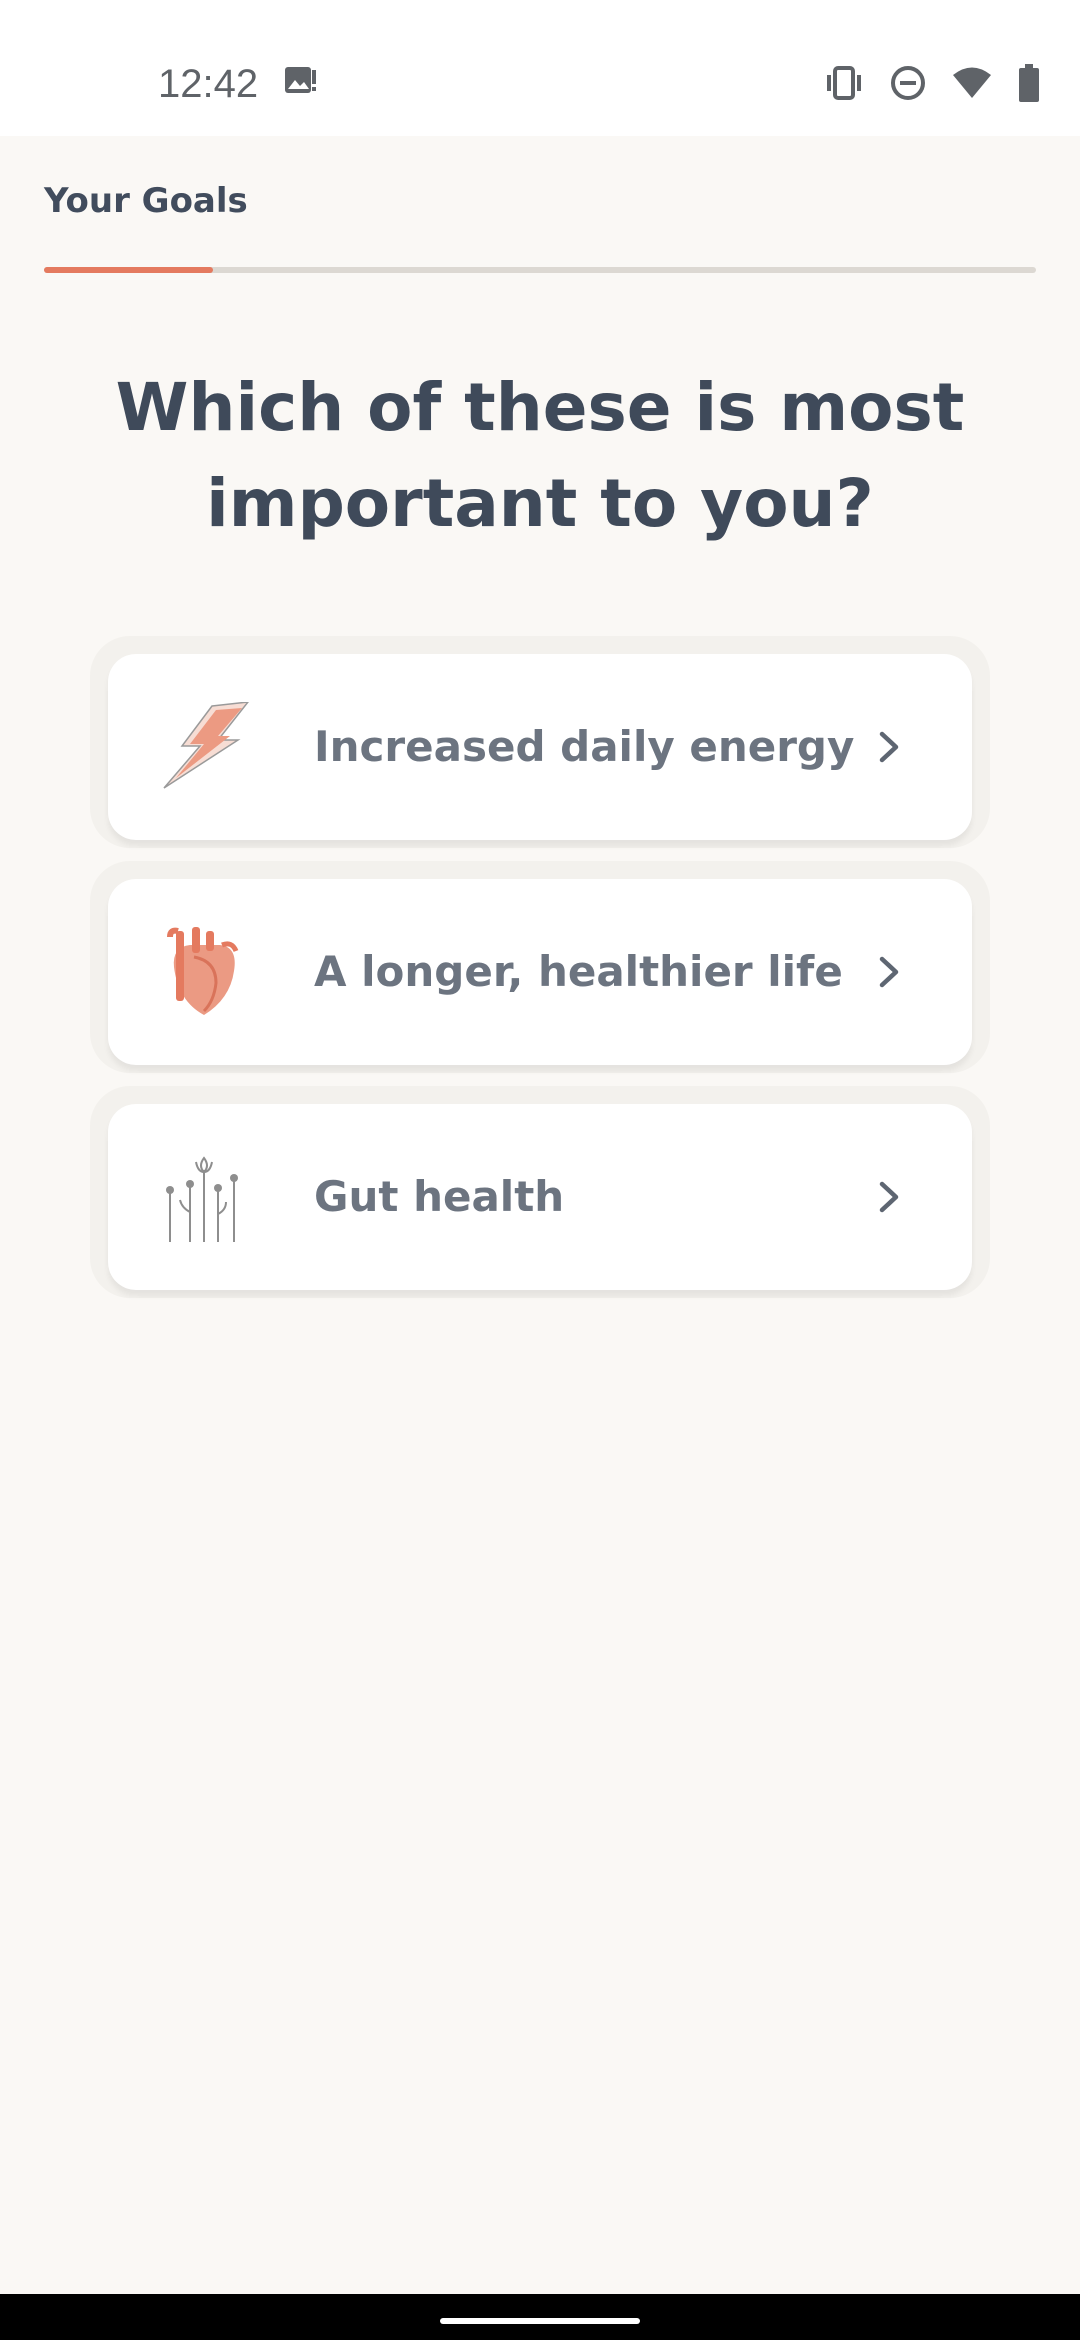  I want to click on progress-bar, so click(540, 270).